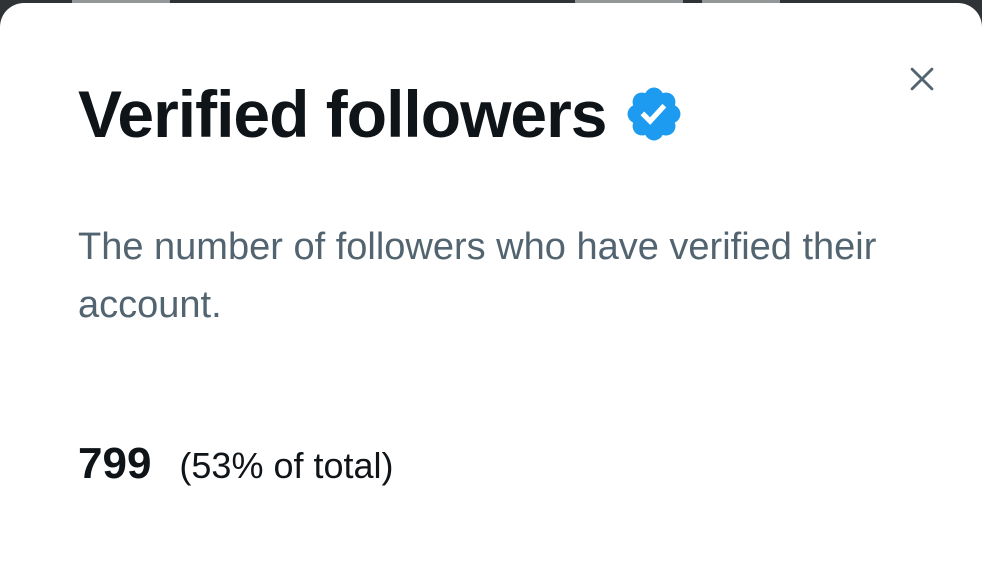  Describe the element at coordinates (342, 114) in the screenshot. I see `dialog-title: Verified followers` at that location.